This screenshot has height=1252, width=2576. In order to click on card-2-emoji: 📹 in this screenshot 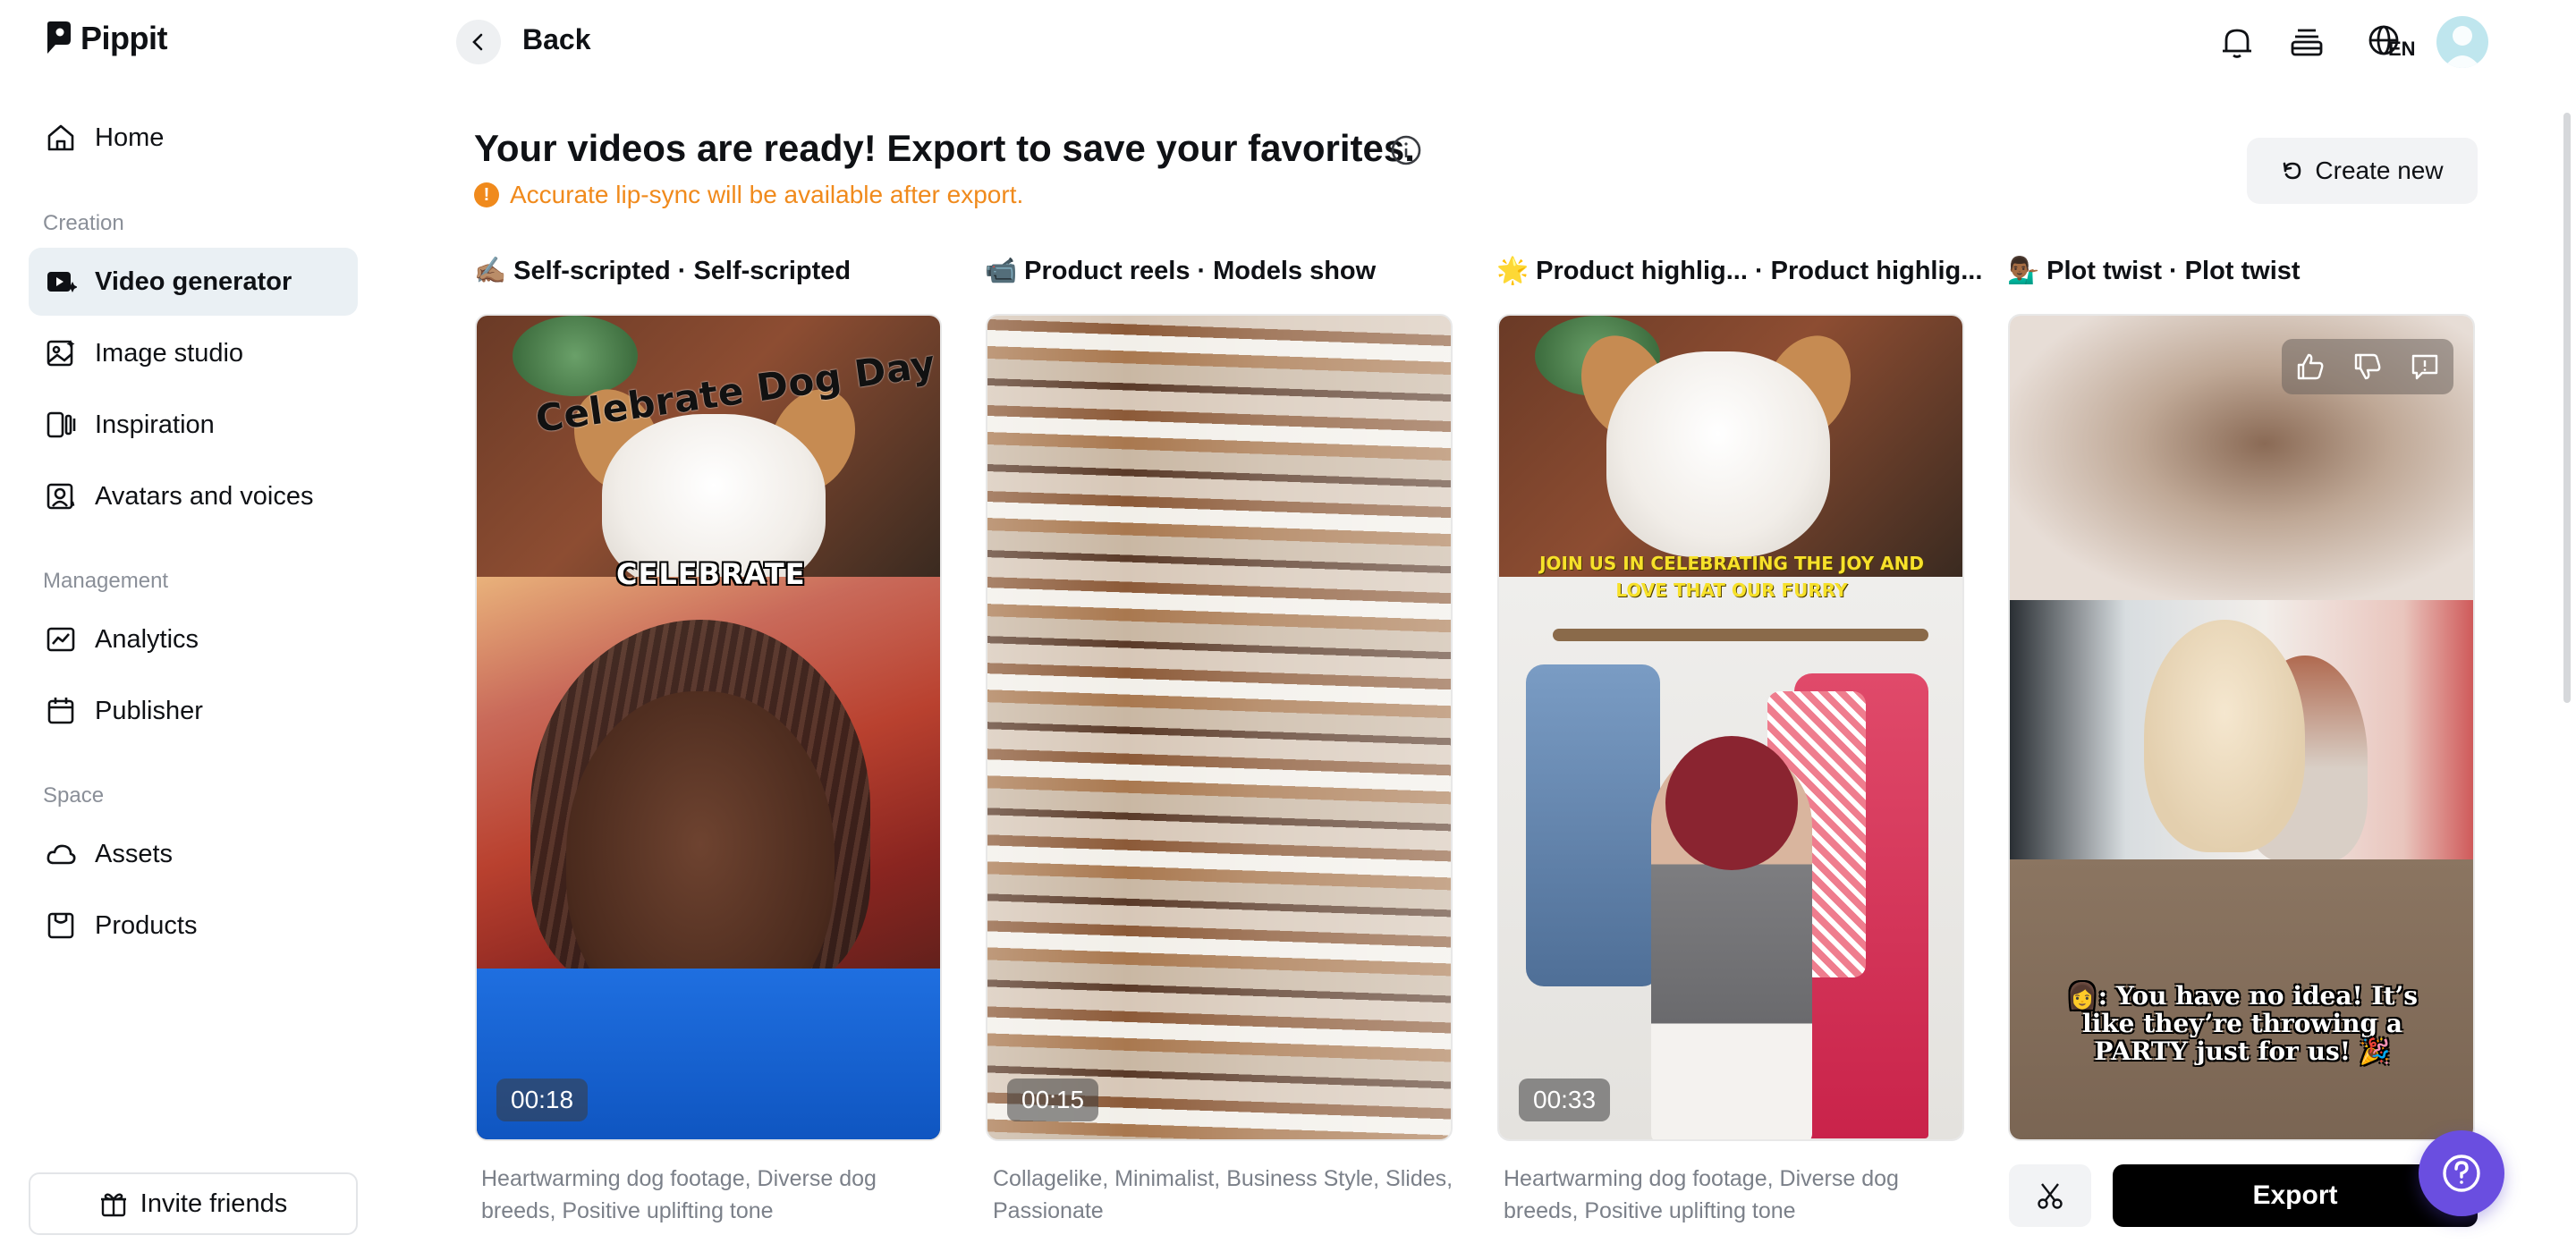, I will do `click(1001, 271)`.